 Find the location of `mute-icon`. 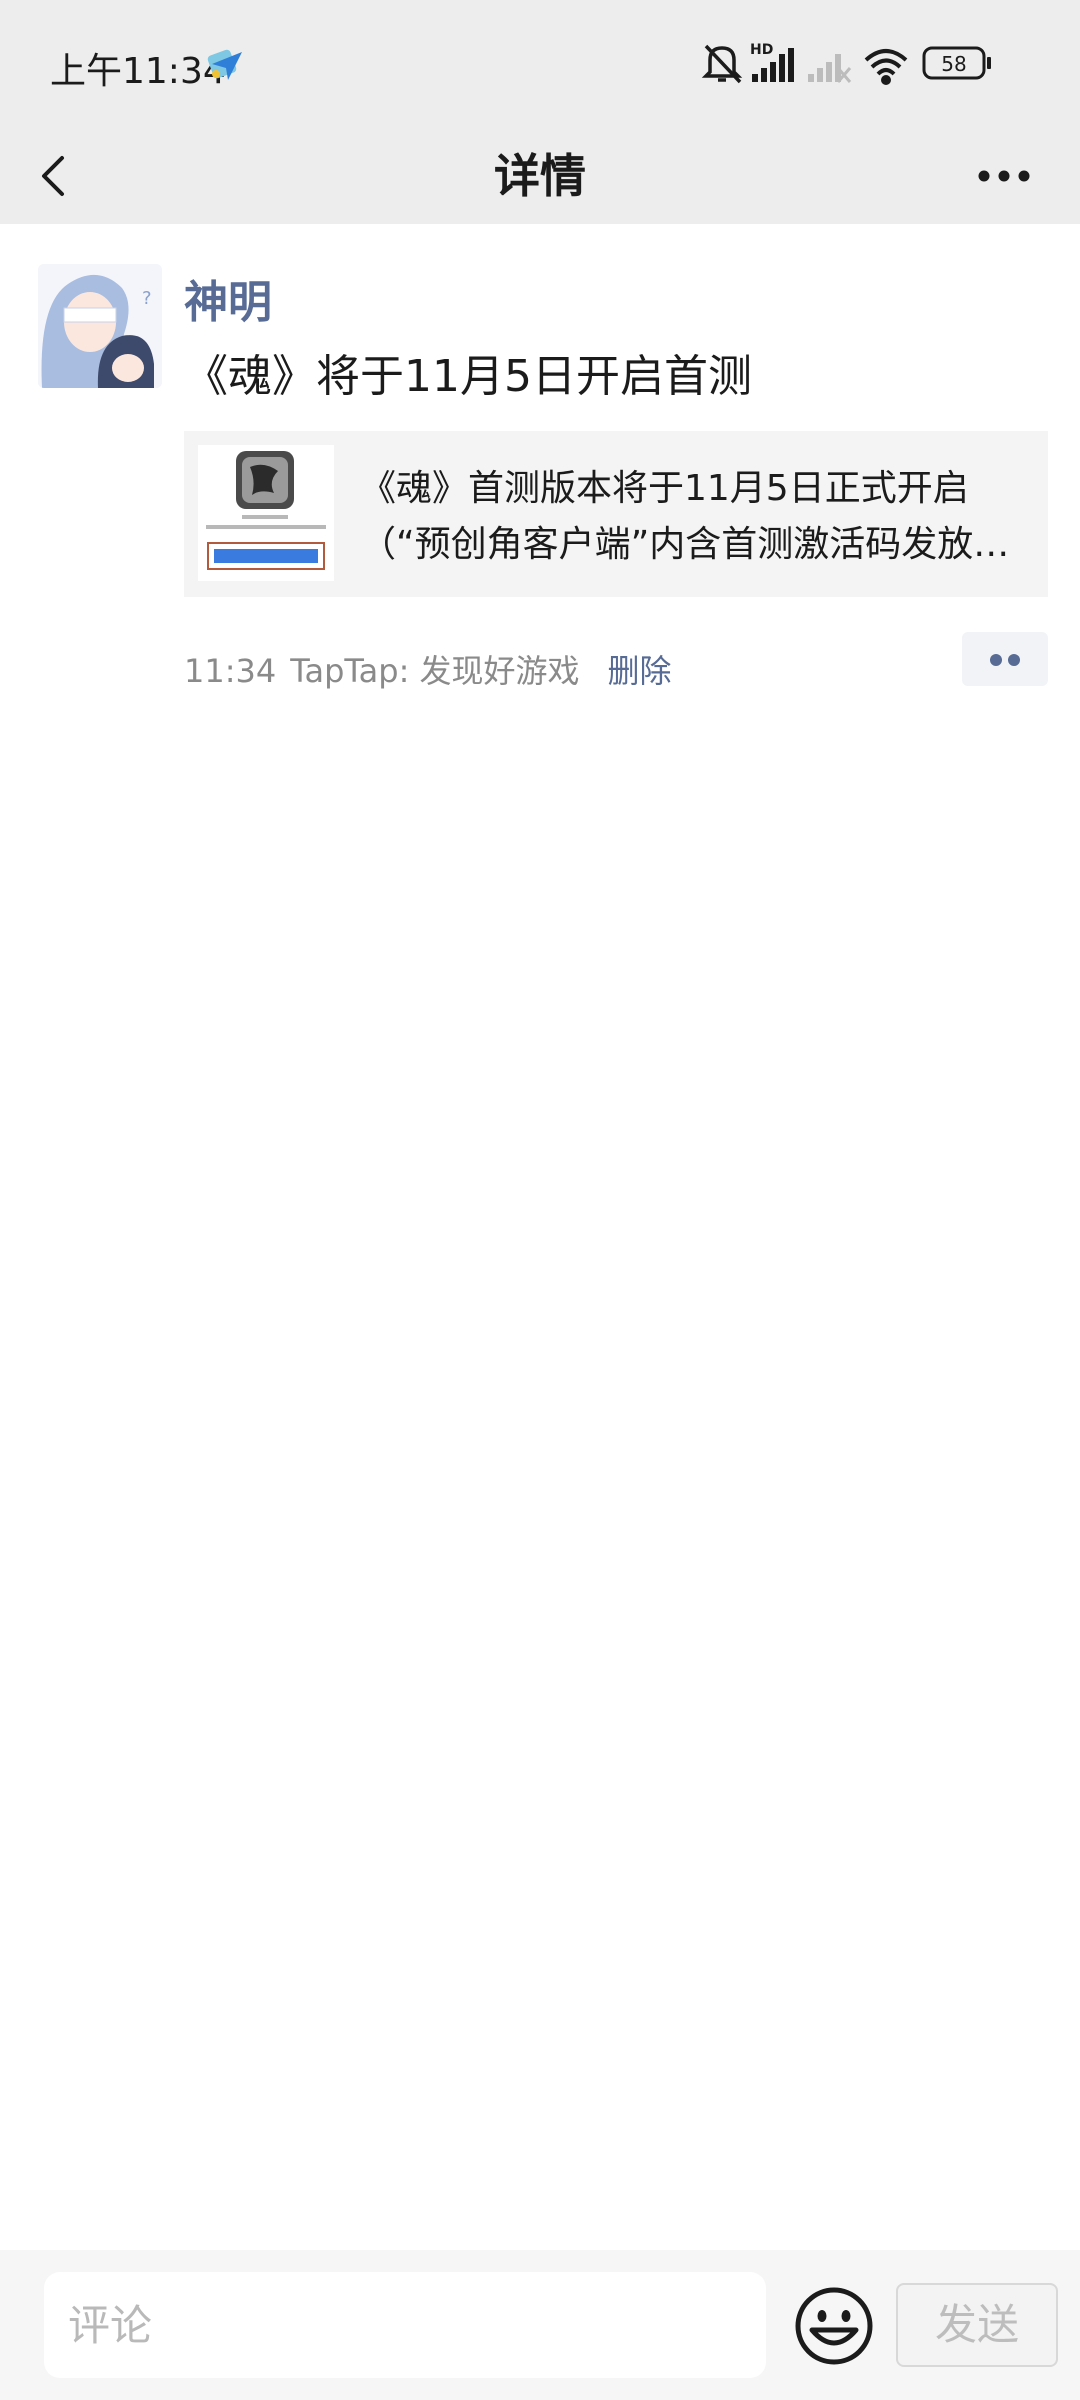

mute-icon is located at coordinates (722, 64).